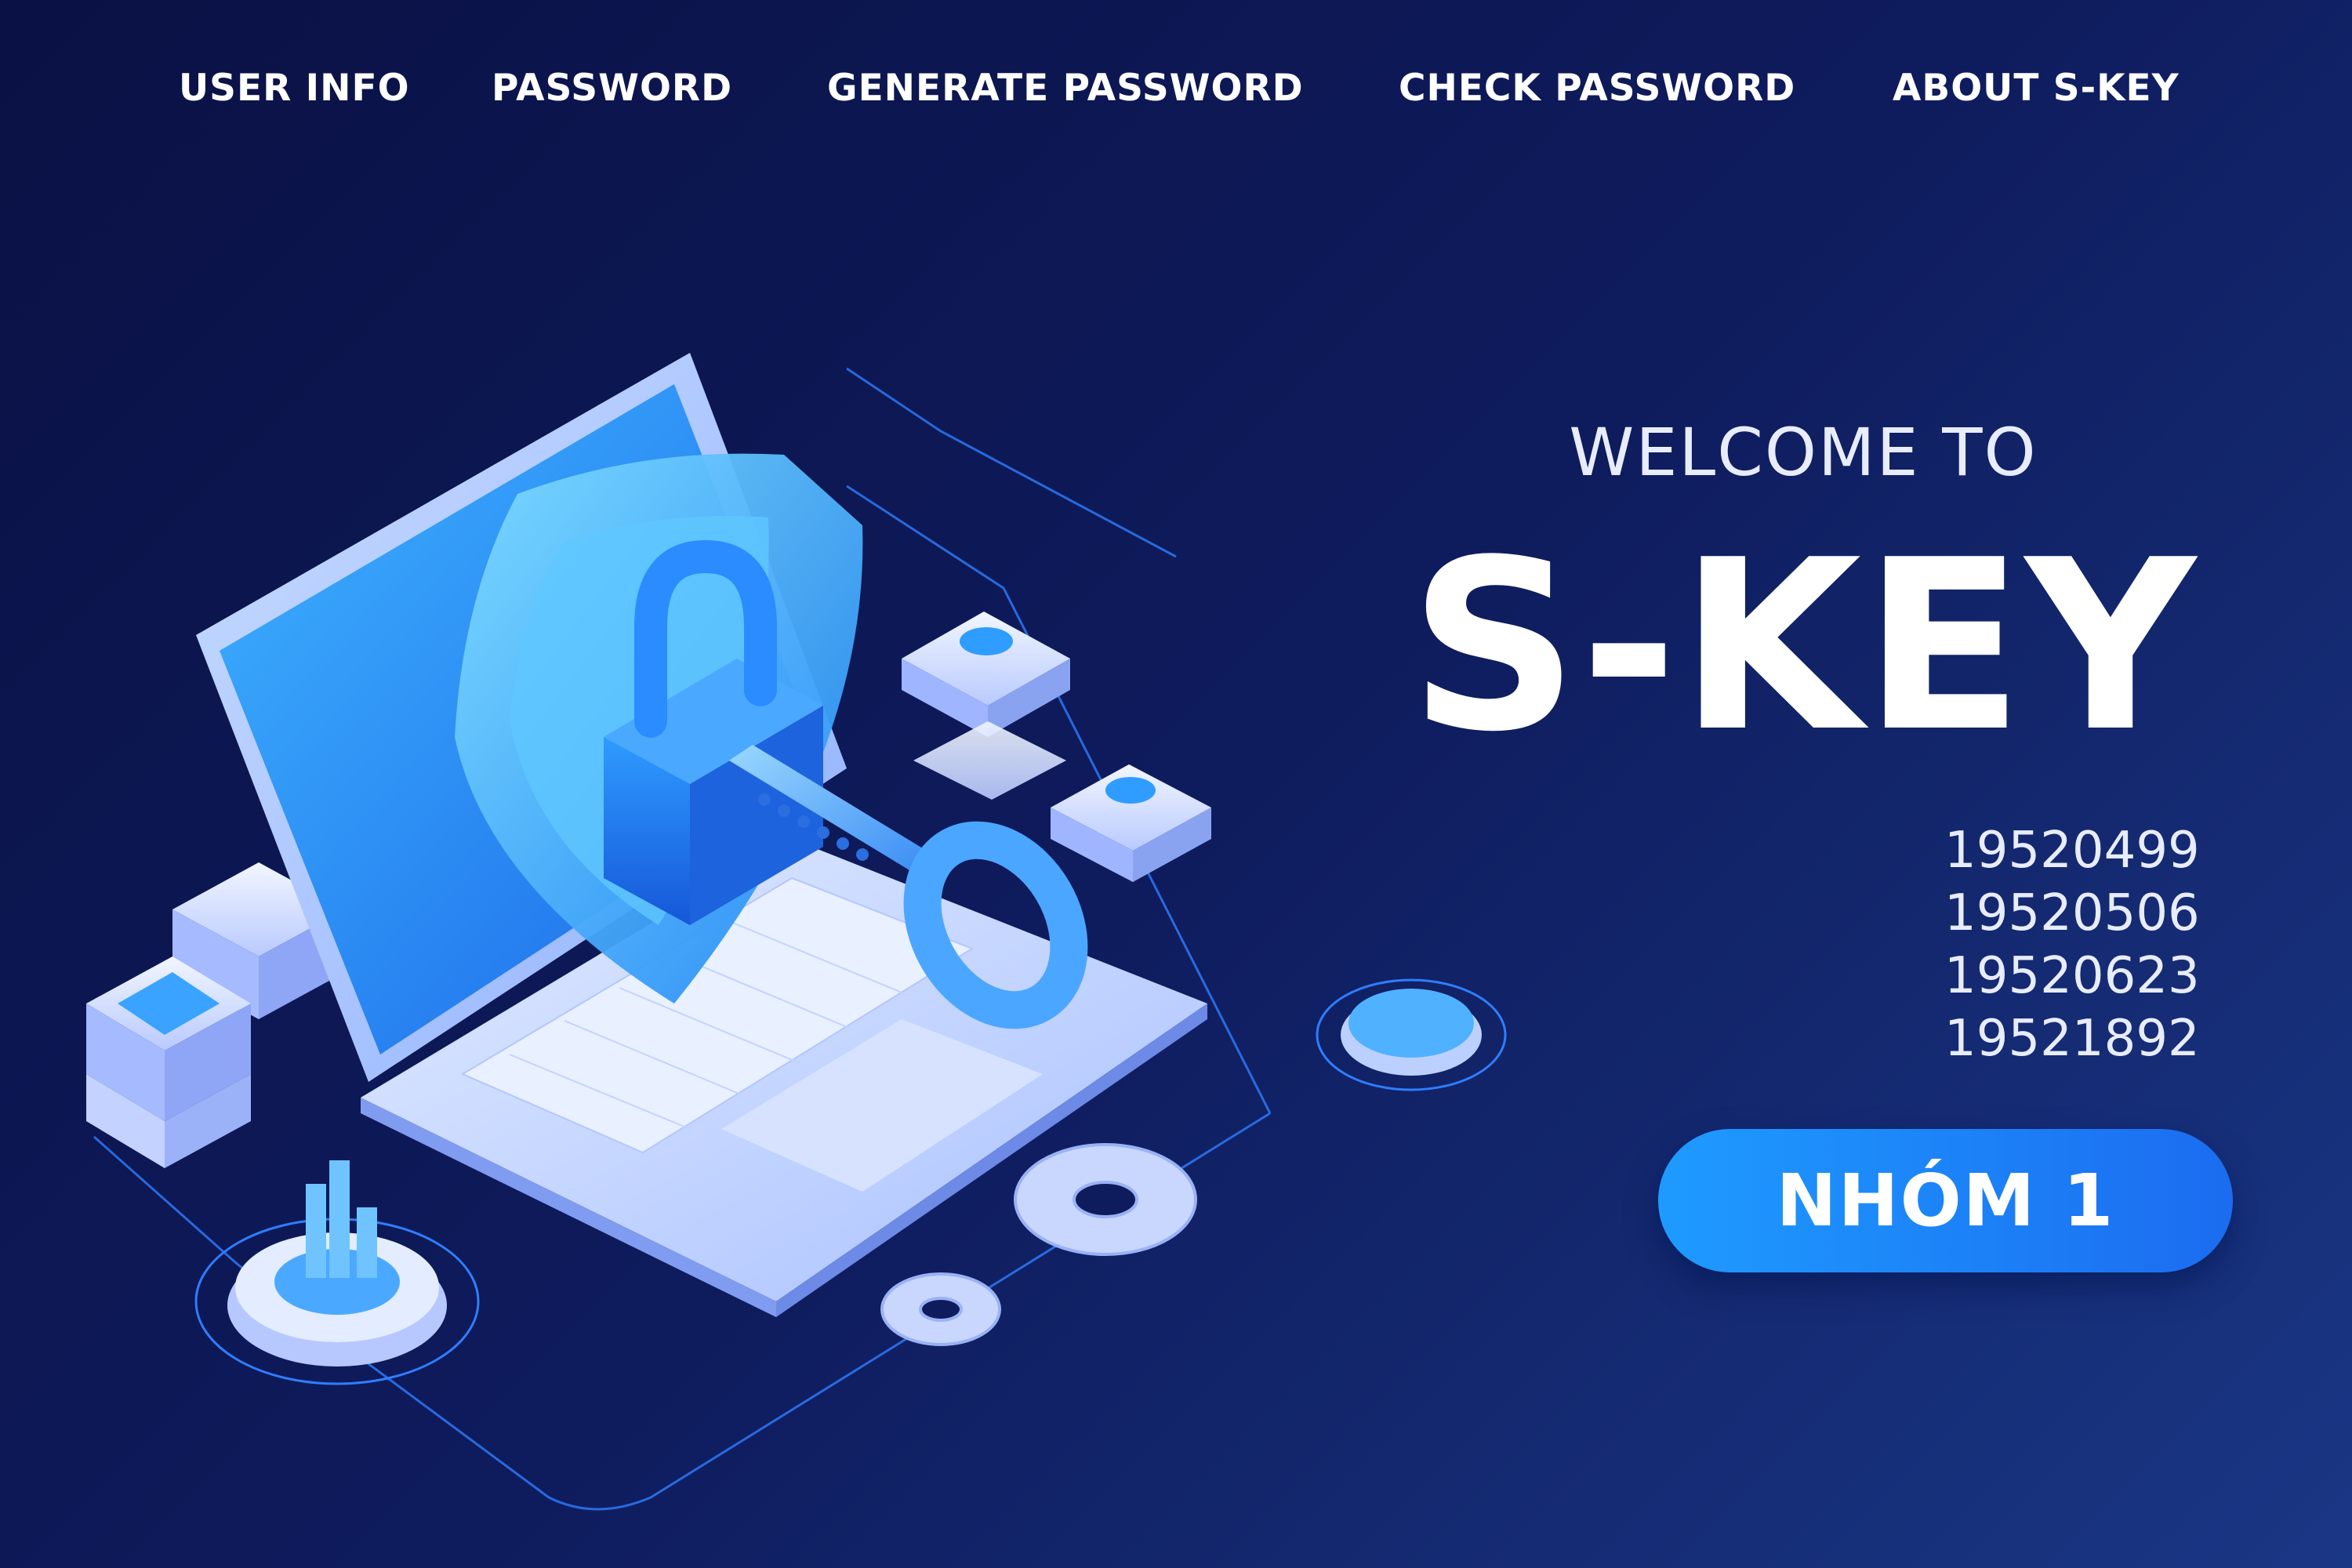 Image resolution: width=2352 pixels, height=1568 pixels. What do you see at coordinates (2072, 913) in the screenshot?
I see `student-id: 19520506` at bounding box center [2072, 913].